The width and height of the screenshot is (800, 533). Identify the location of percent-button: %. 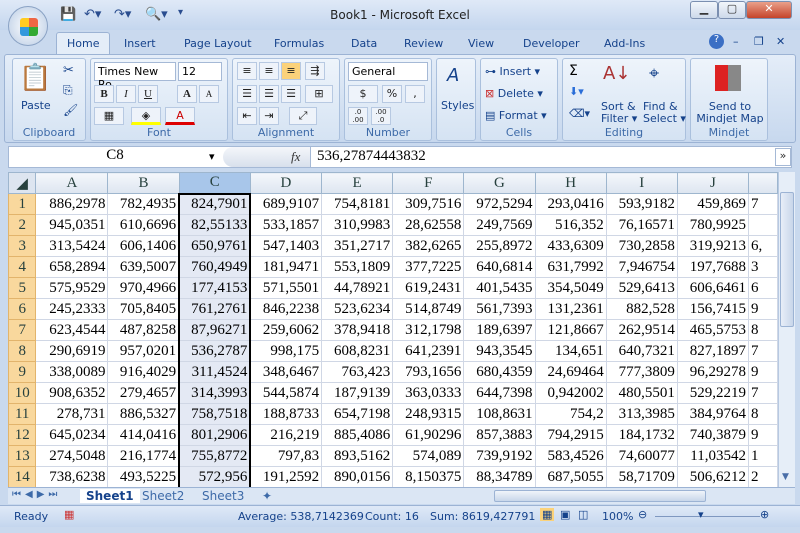
(392, 94).